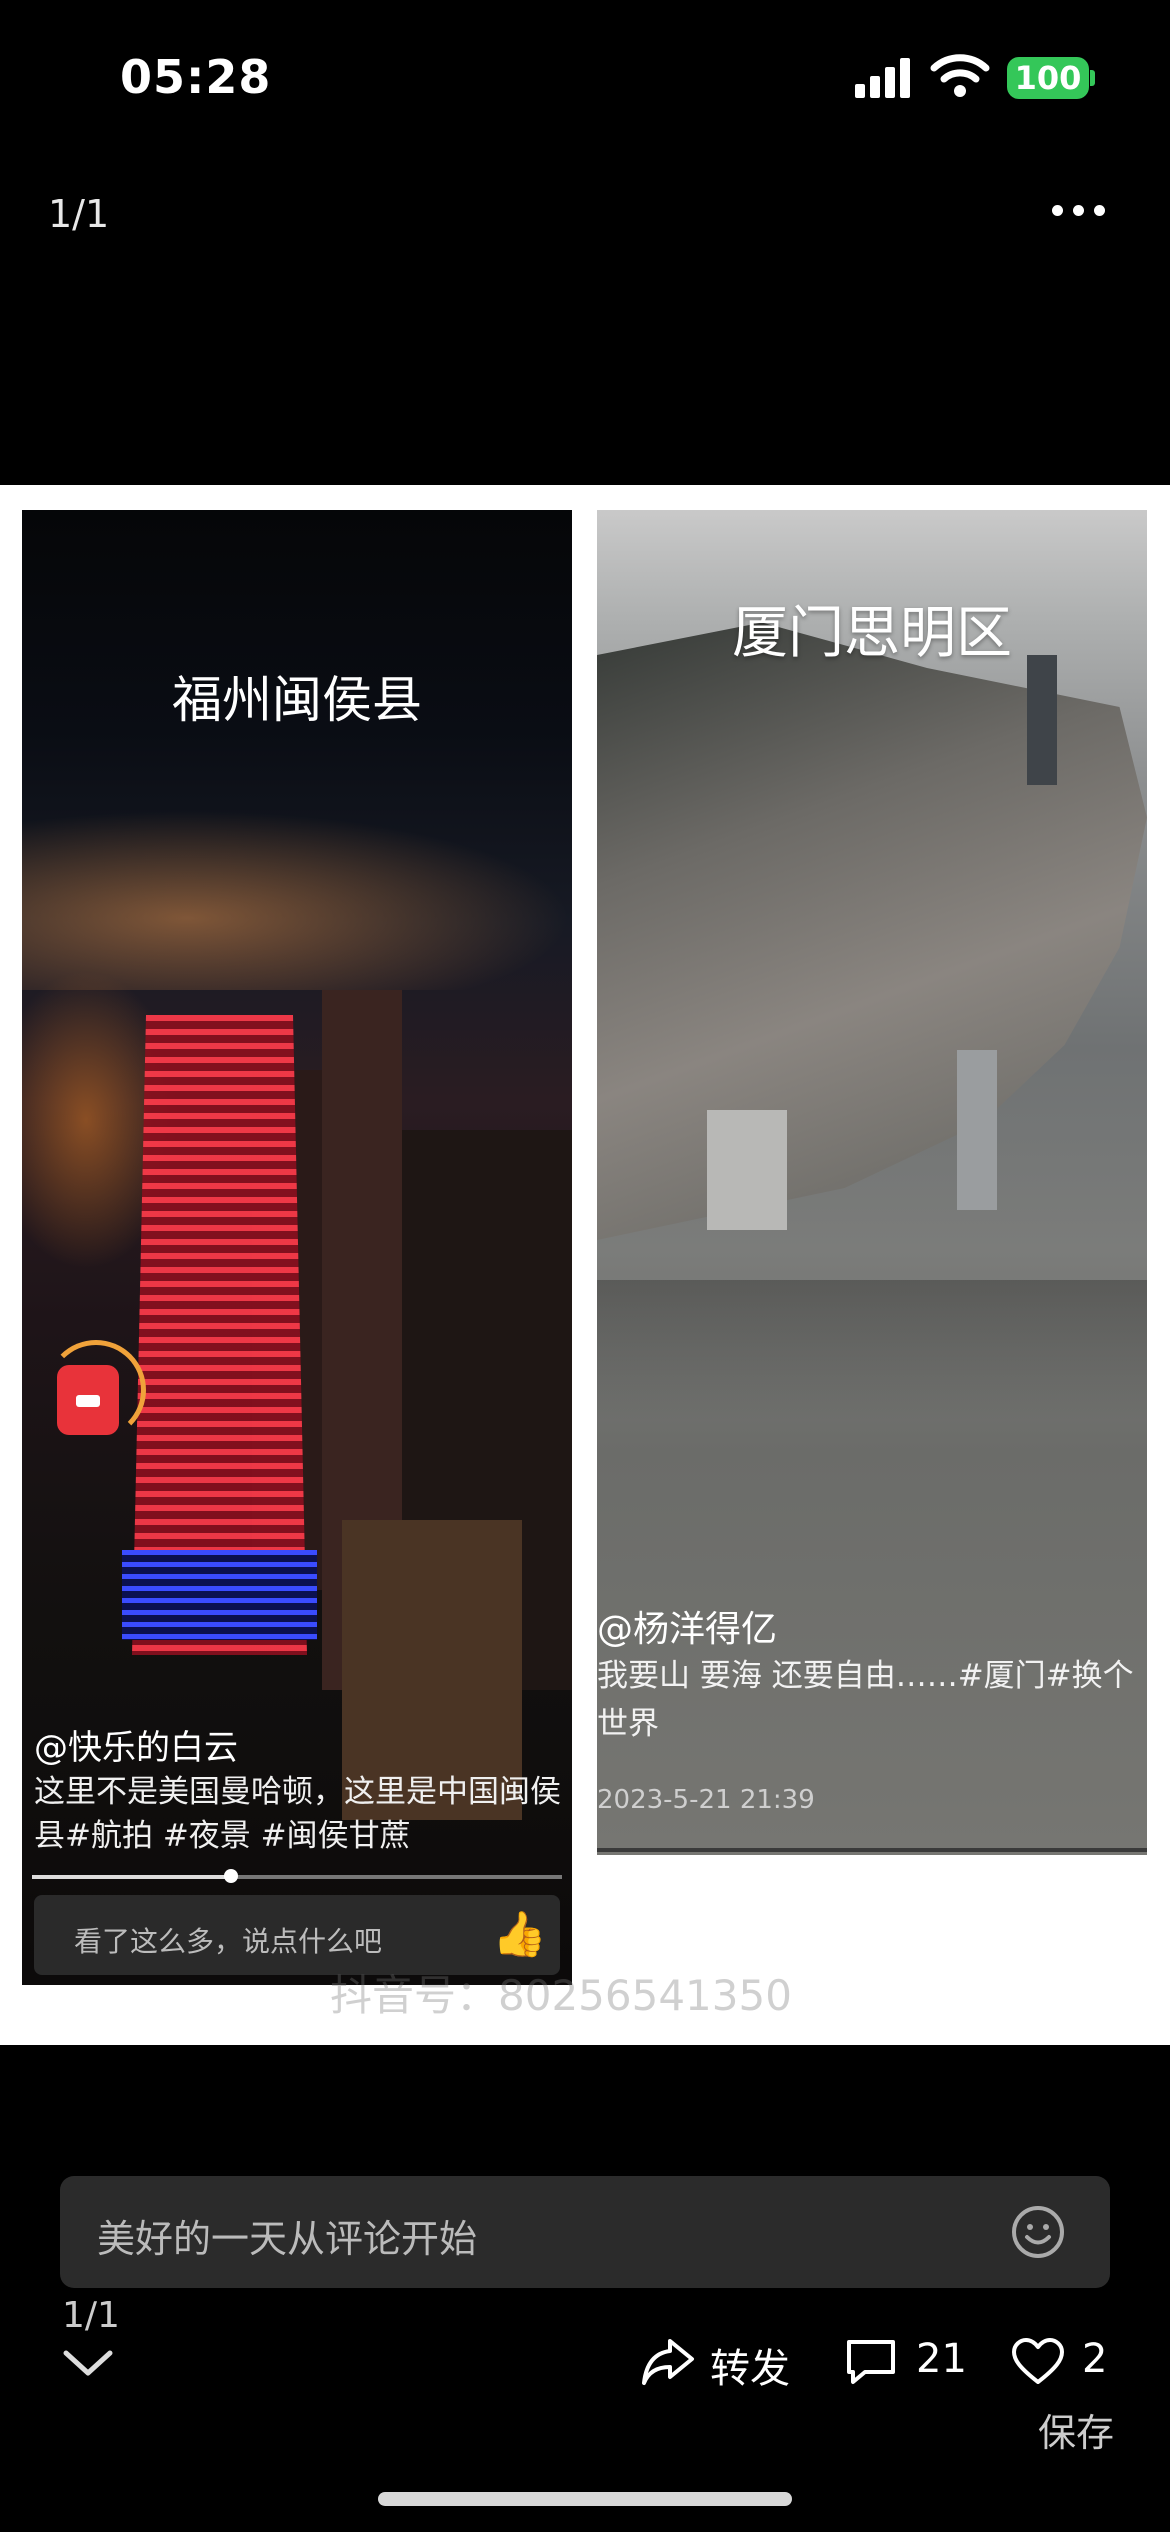 Image resolution: width=1170 pixels, height=2532 pixels. Describe the element at coordinates (687, 1629) in the screenshot. I see `right-username: @杨洋得亿` at that location.